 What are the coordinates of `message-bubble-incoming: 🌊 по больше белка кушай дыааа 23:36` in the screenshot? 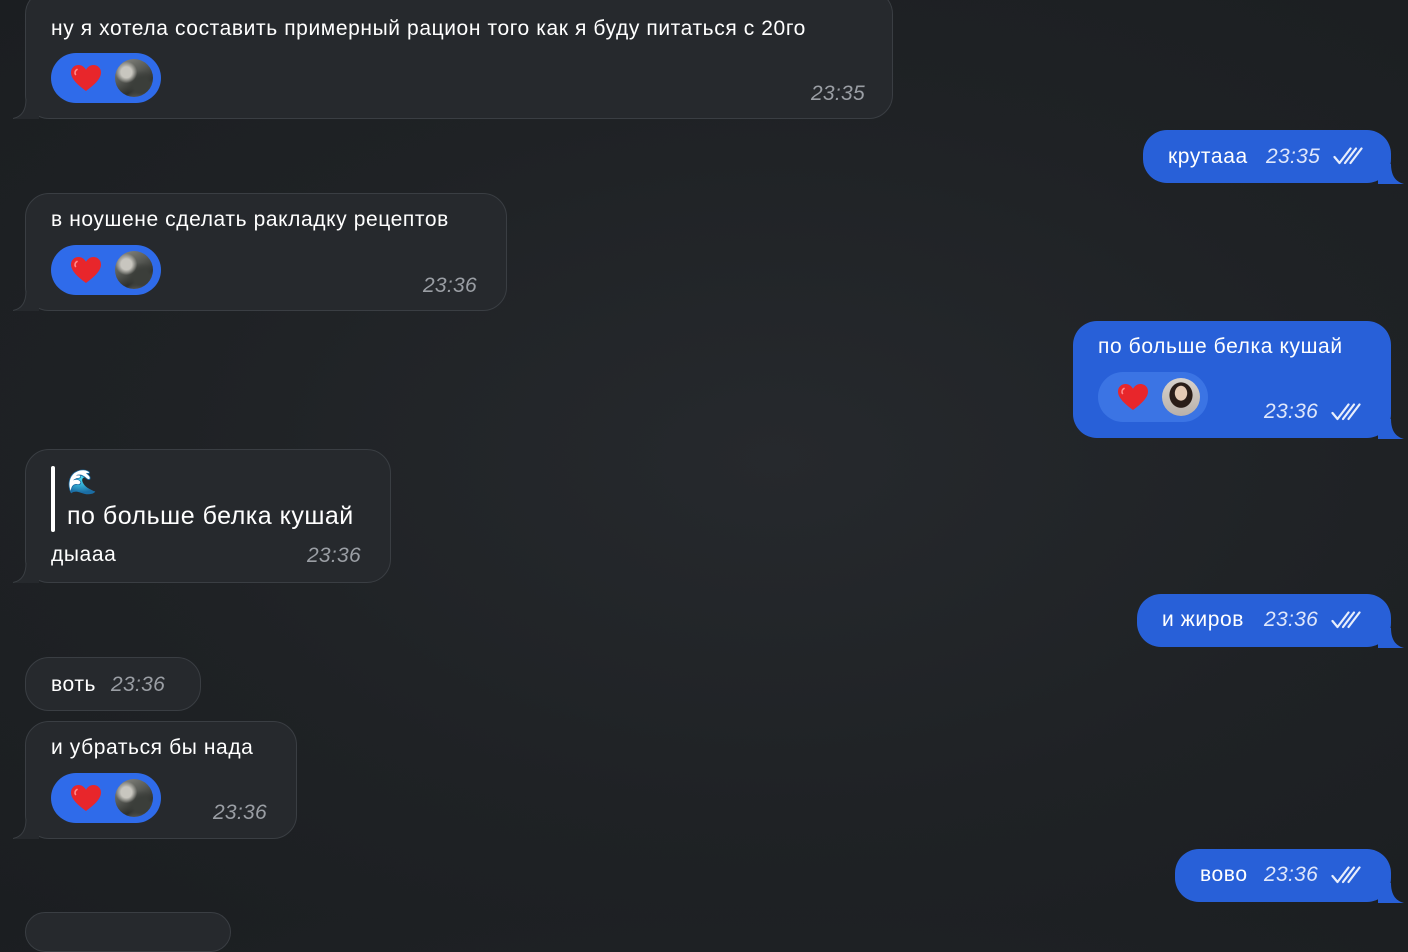 It's located at (208, 516).